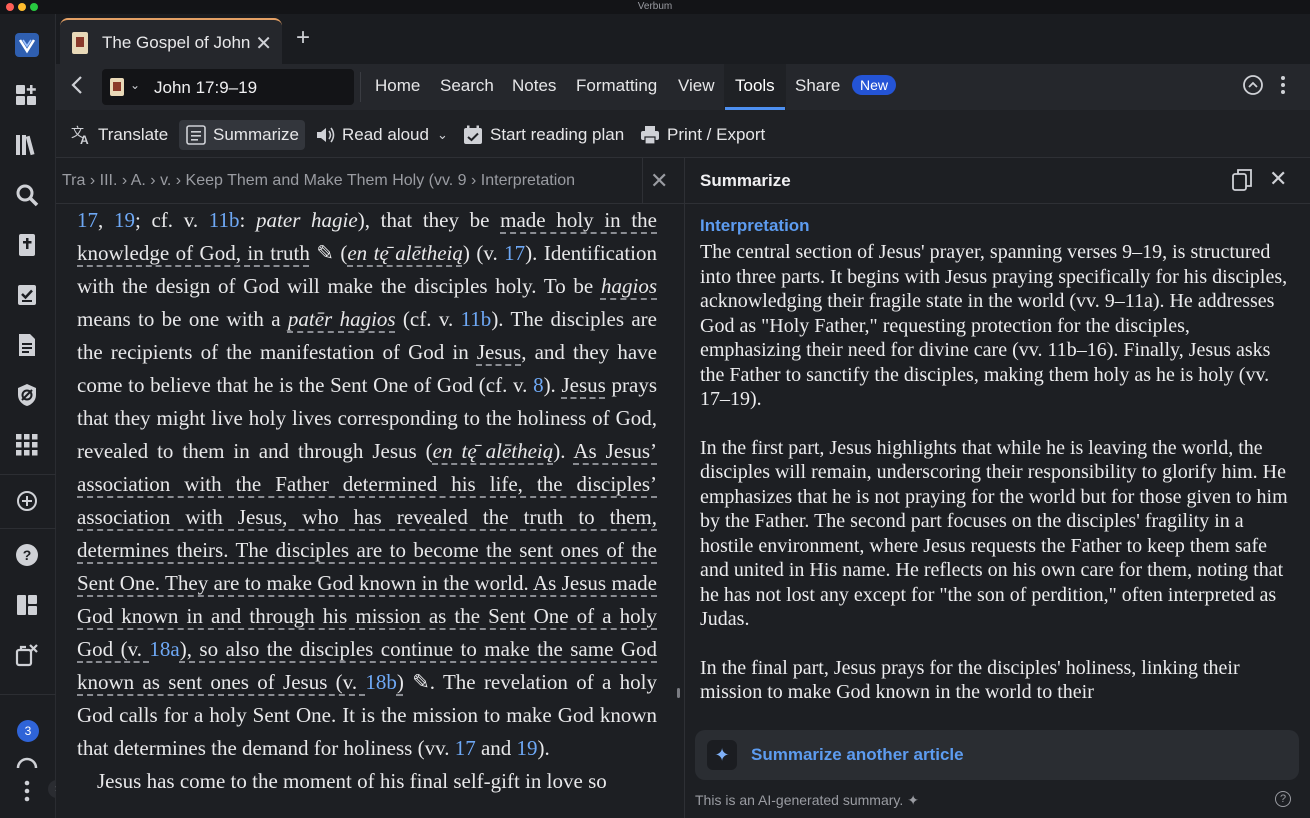 The width and height of the screenshot is (1310, 818). What do you see at coordinates (27, 395) in the screenshot?
I see `shield-icon` at bounding box center [27, 395].